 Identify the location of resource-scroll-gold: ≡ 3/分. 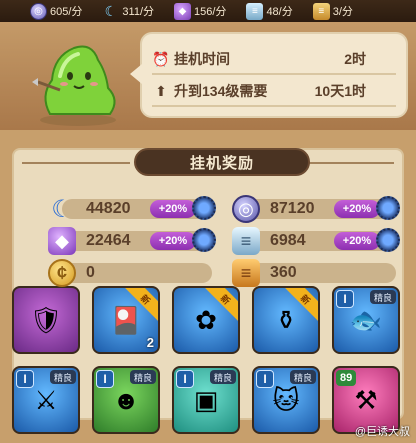
(332, 11).